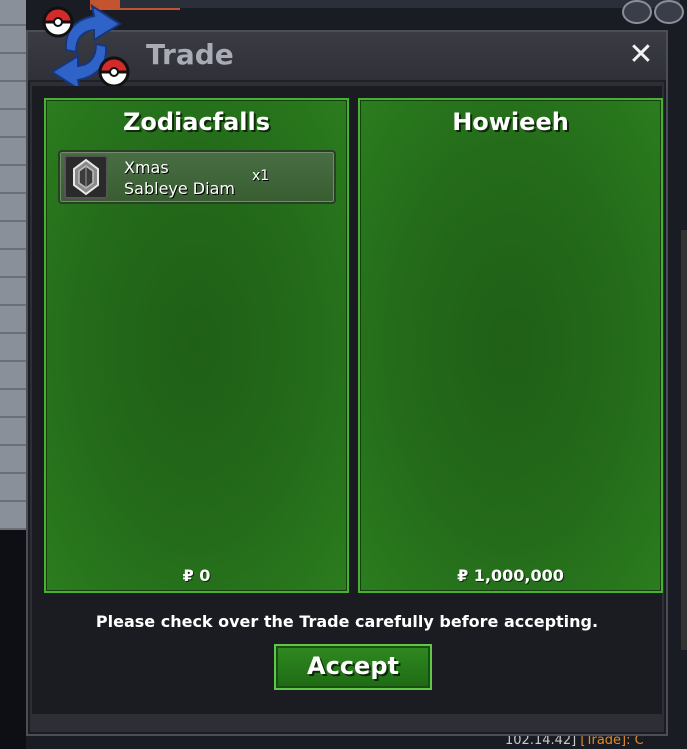 The width and height of the screenshot is (687, 749). What do you see at coordinates (261, 176) in the screenshot?
I see `item-quantity: x1` at bounding box center [261, 176].